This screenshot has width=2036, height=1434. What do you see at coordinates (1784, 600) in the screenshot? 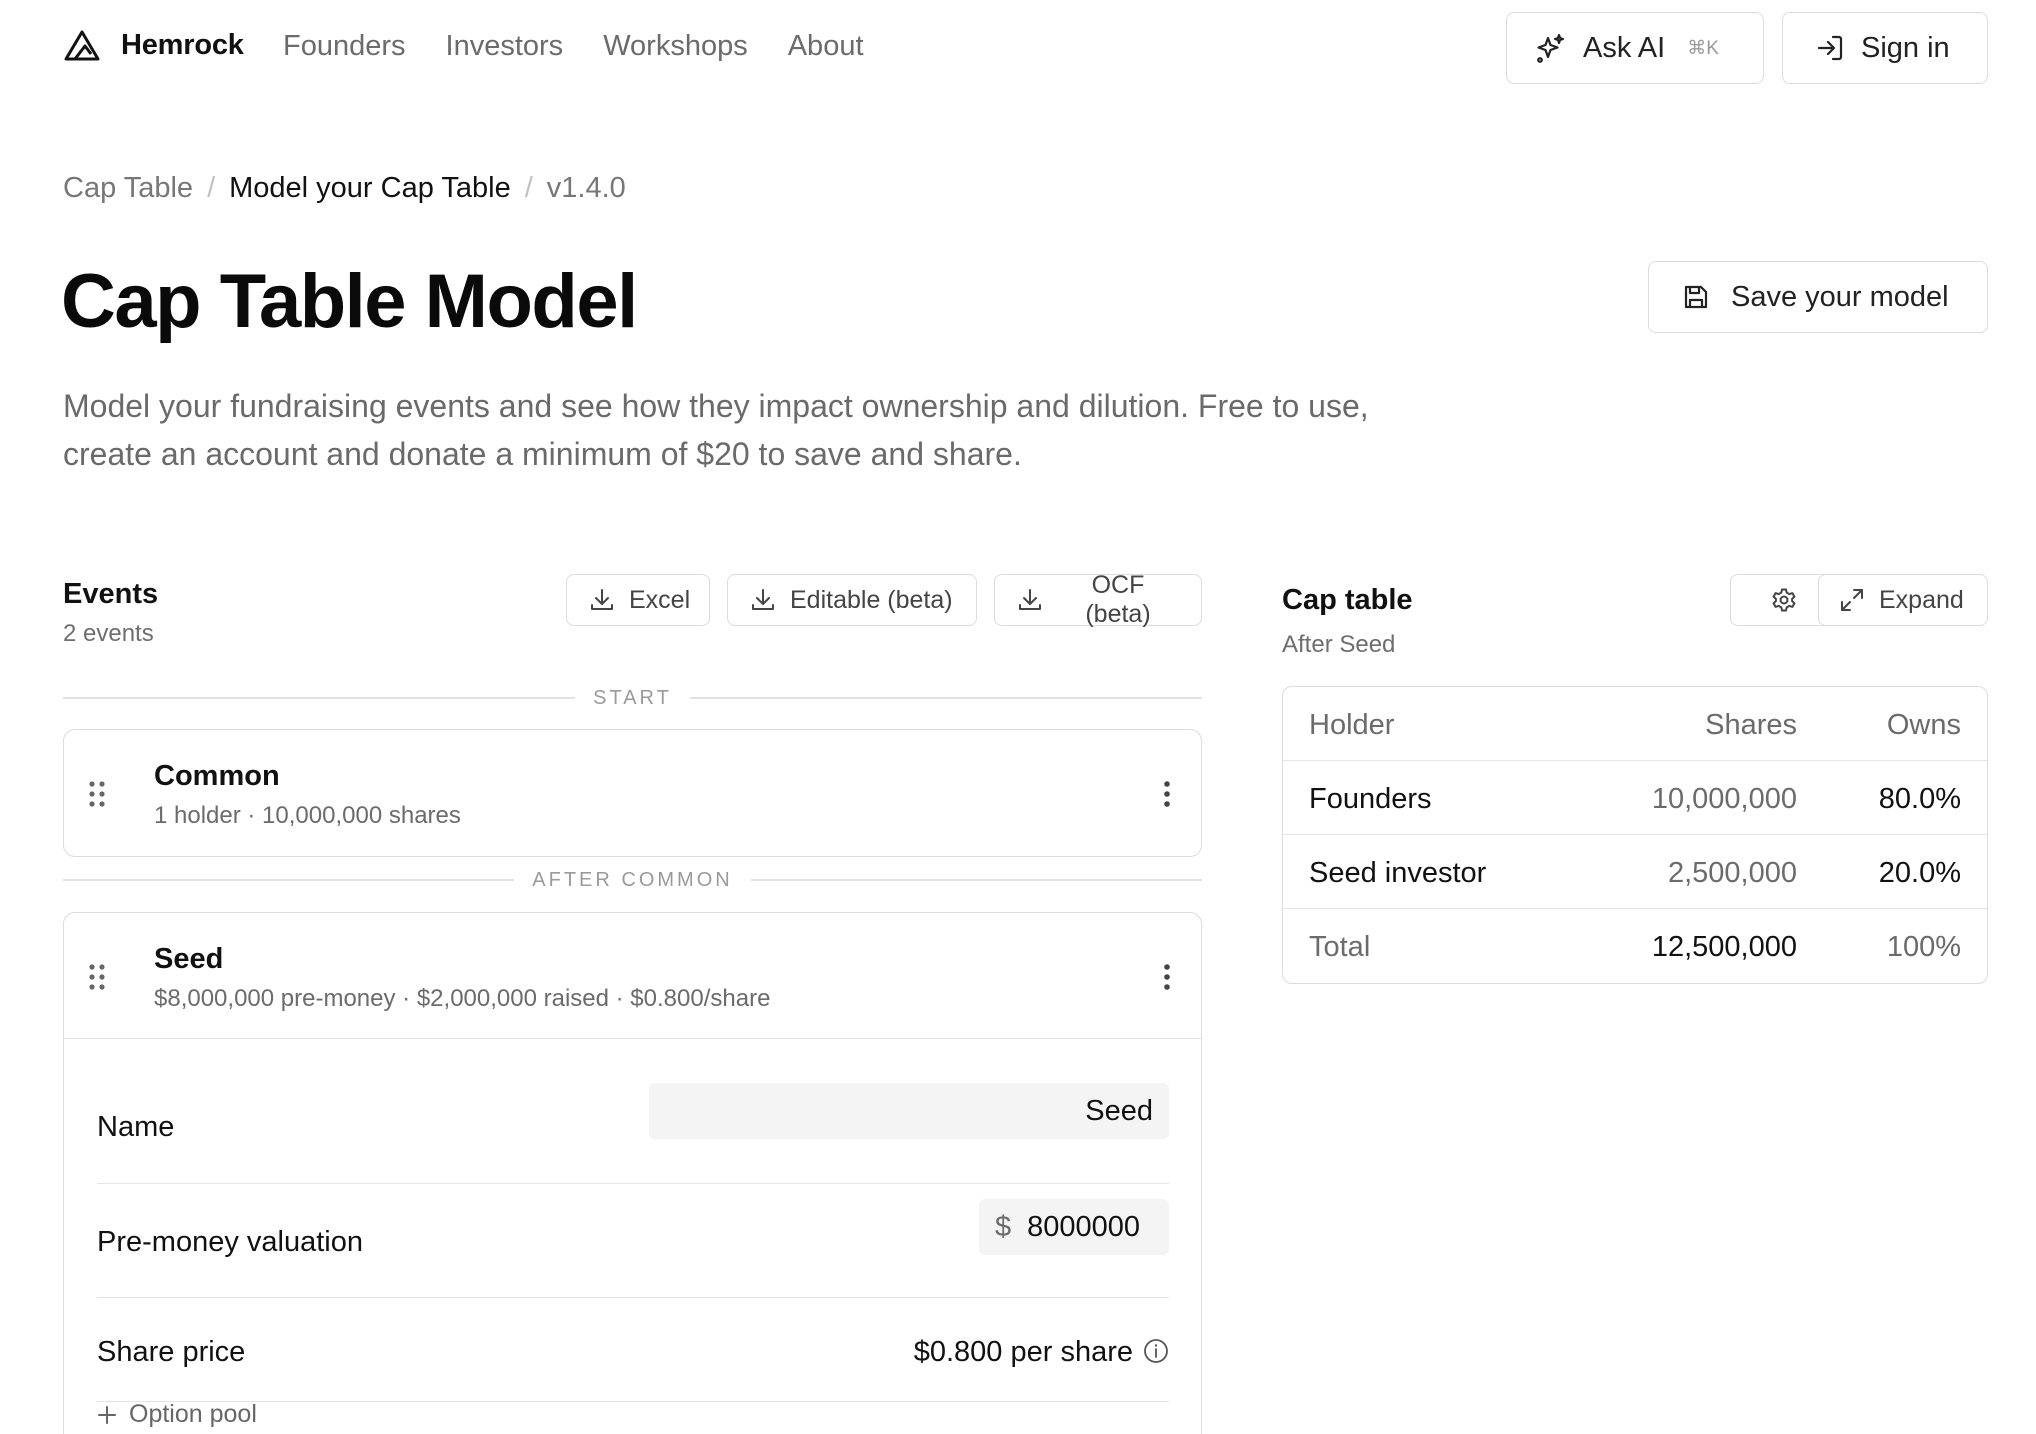
I see `gear-icon` at bounding box center [1784, 600].